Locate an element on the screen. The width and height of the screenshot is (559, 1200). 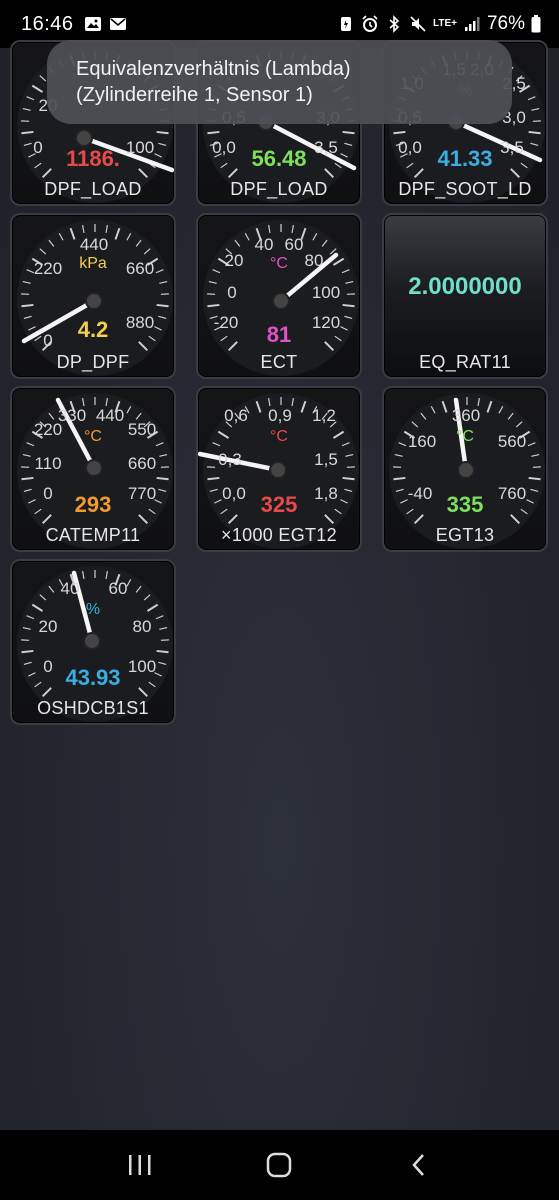
gauge-label: CATEMP11 is located at coordinates (93, 535).